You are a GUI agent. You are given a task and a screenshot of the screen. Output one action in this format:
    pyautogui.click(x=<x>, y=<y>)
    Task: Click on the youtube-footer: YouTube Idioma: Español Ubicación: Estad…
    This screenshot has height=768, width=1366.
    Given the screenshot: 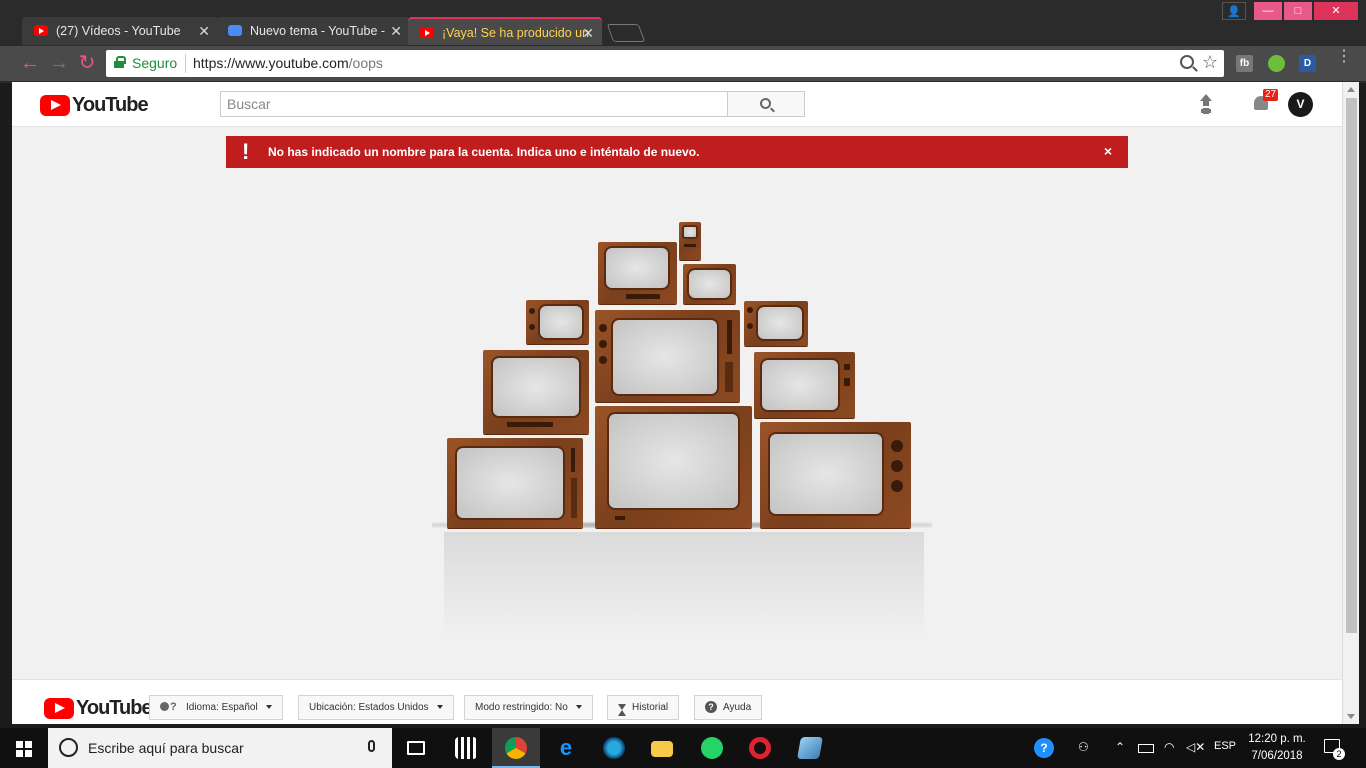 What is the action you would take?
    pyautogui.click(x=677, y=701)
    